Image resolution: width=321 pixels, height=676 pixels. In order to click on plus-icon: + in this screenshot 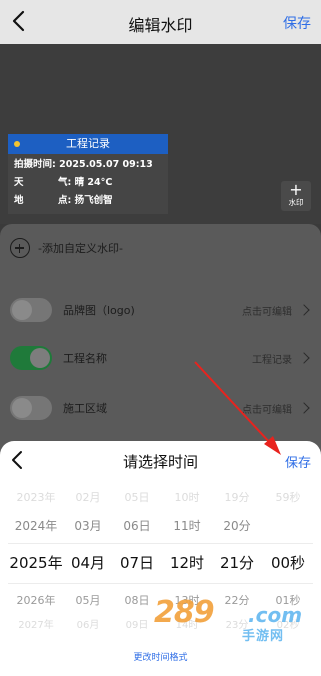, I will do `click(296, 189)`.